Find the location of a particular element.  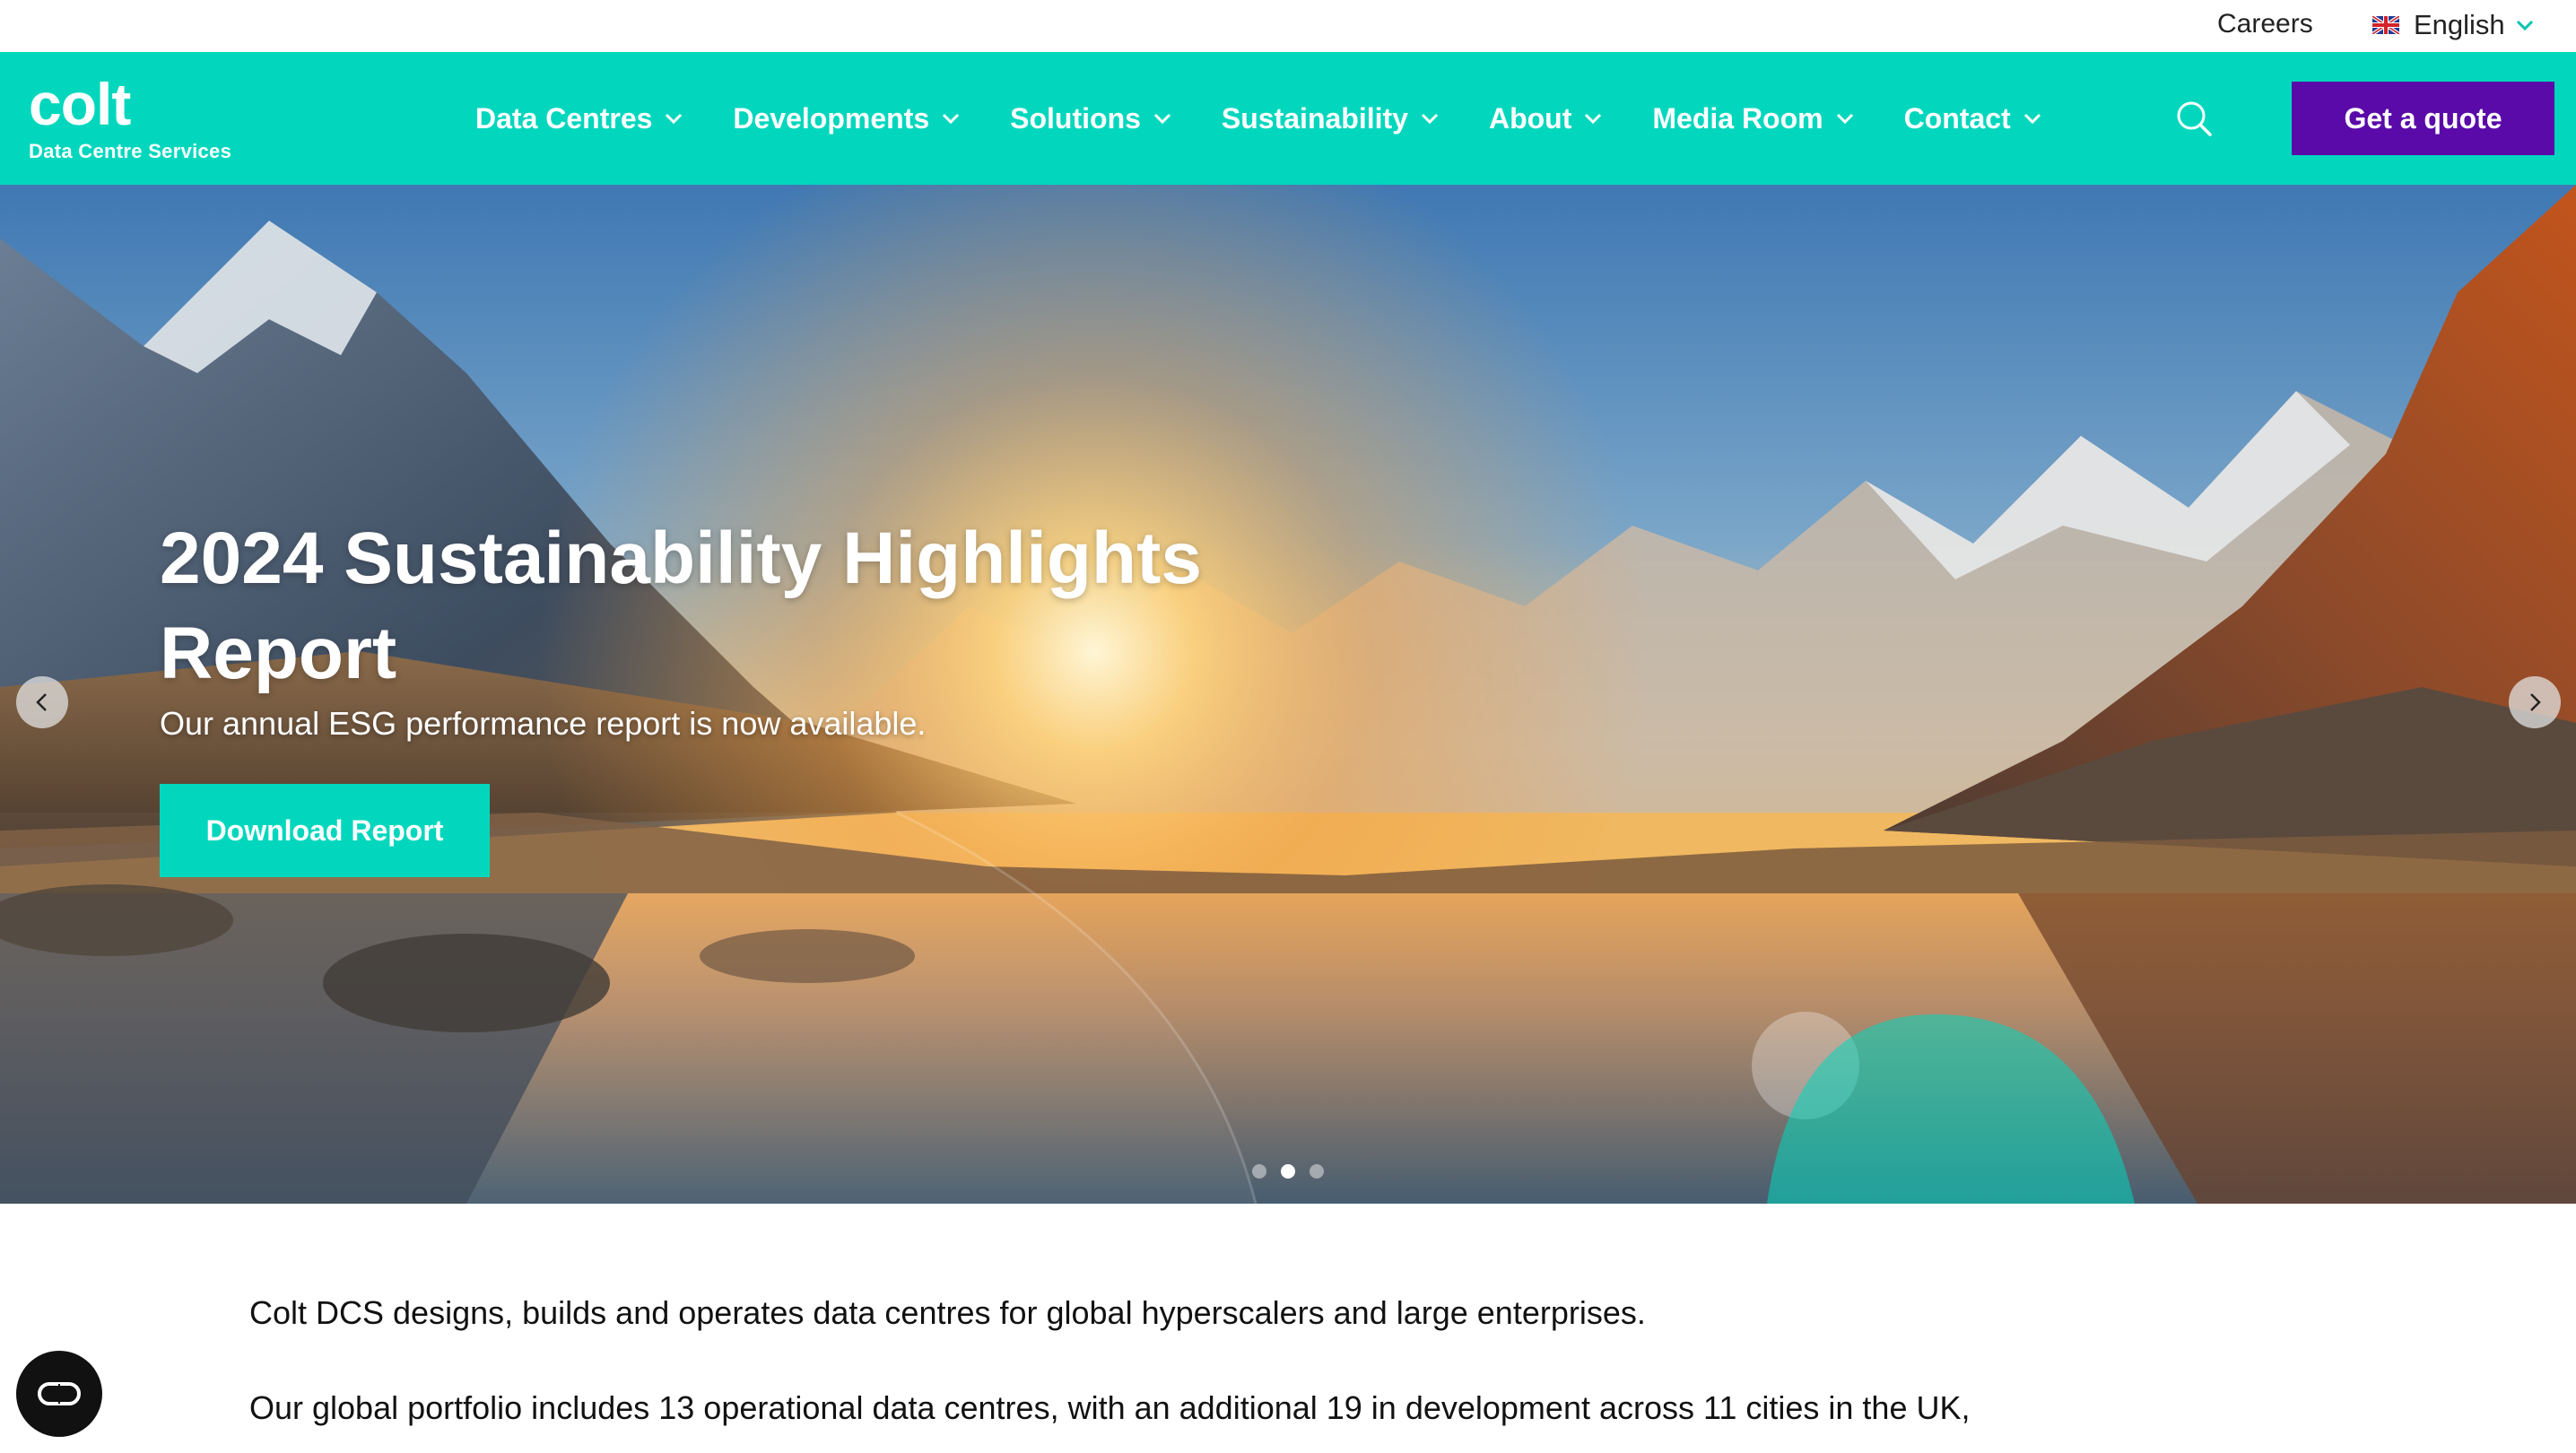

nav-item-developments: Developments is located at coordinates (847, 118).